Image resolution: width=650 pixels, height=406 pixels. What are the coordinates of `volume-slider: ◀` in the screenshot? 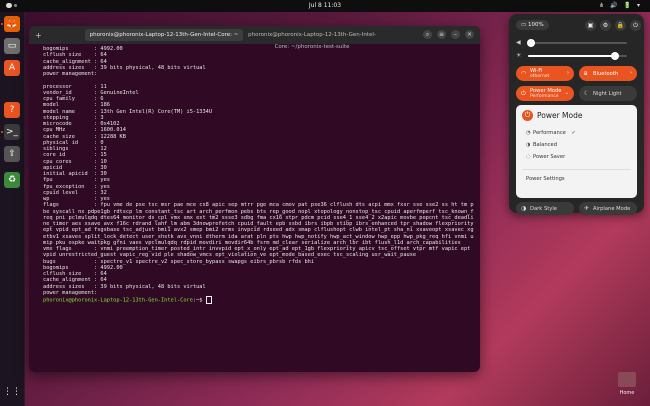 It's located at (576, 43).